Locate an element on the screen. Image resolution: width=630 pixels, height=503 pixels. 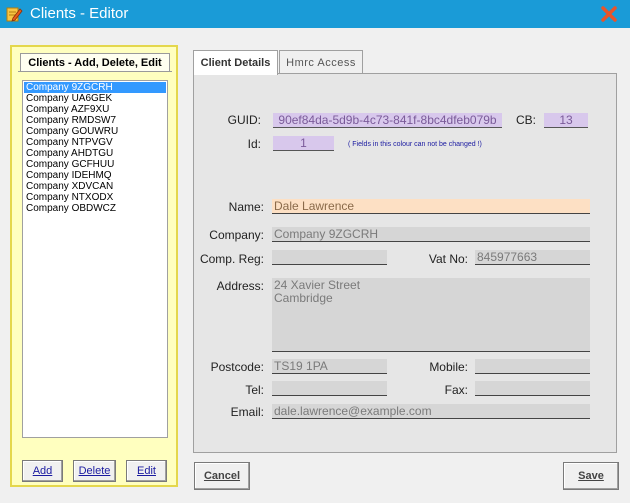
vat-label: Vat No: is located at coordinates (448, 259).